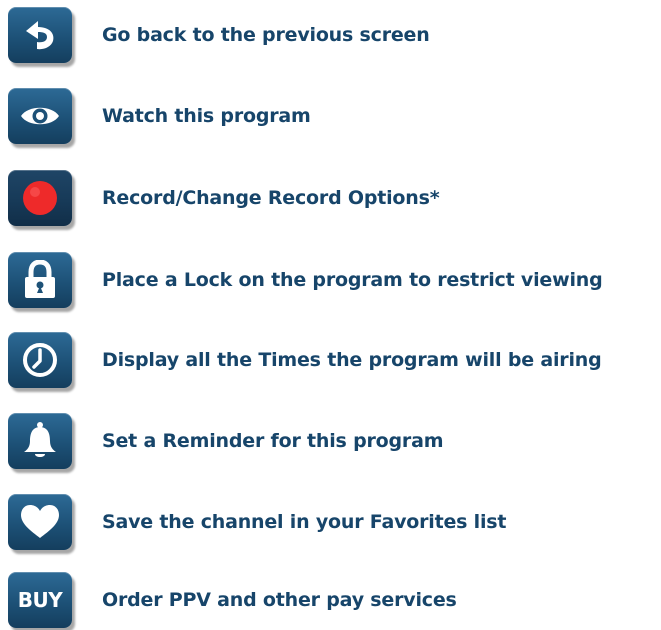 This screenshot has height=630, width=661. What do you see at coordinates (304, 522) in the screenshot?
I see `favorite-label: Save the channel in your Favorites list` at bounding box center [304, 522].